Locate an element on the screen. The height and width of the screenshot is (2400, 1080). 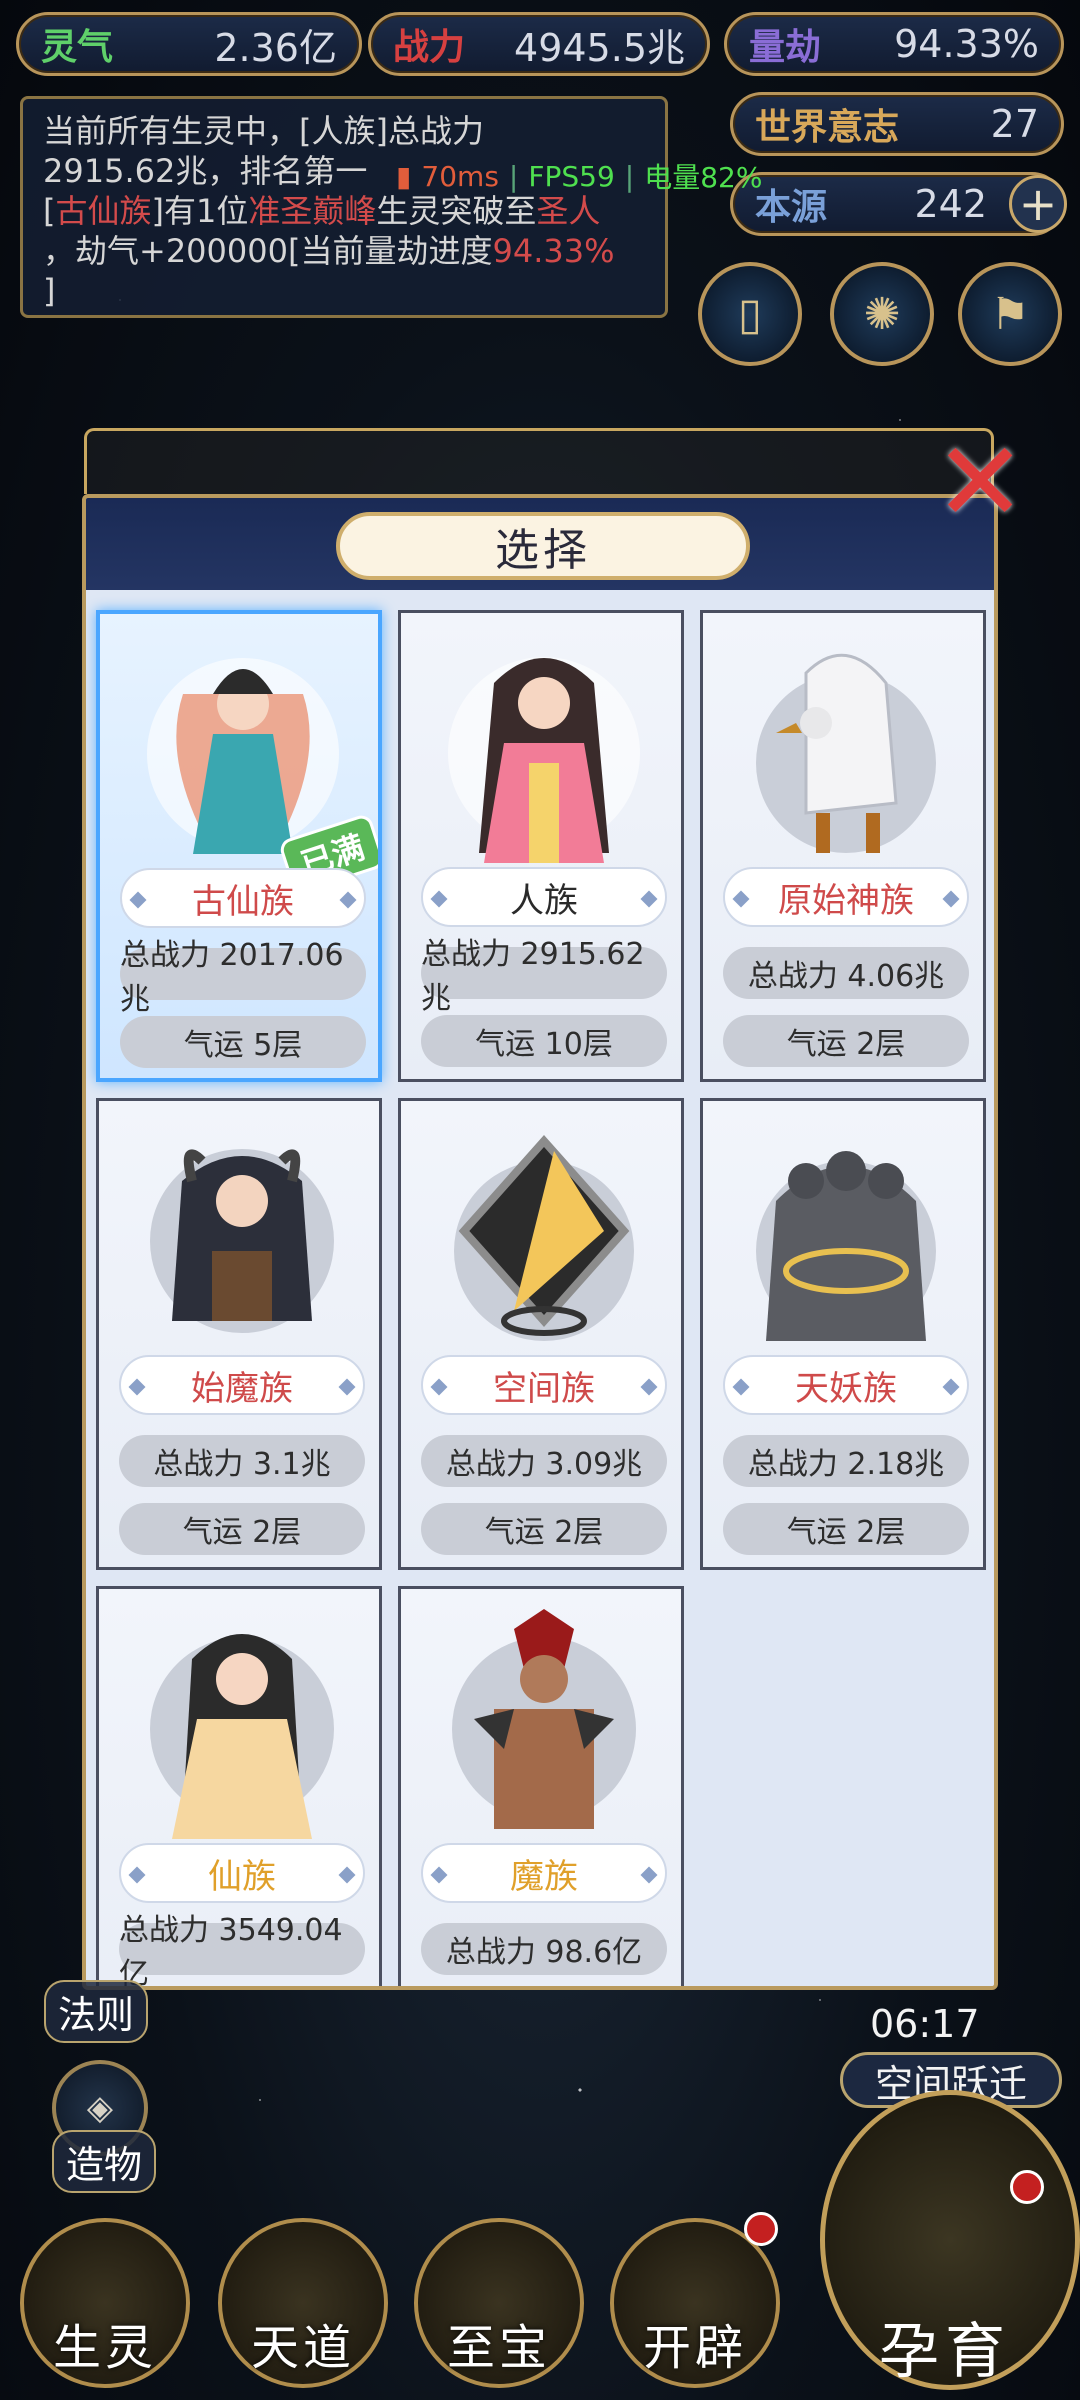
race-name: 古仙族 is located at coordinates (243, 898).